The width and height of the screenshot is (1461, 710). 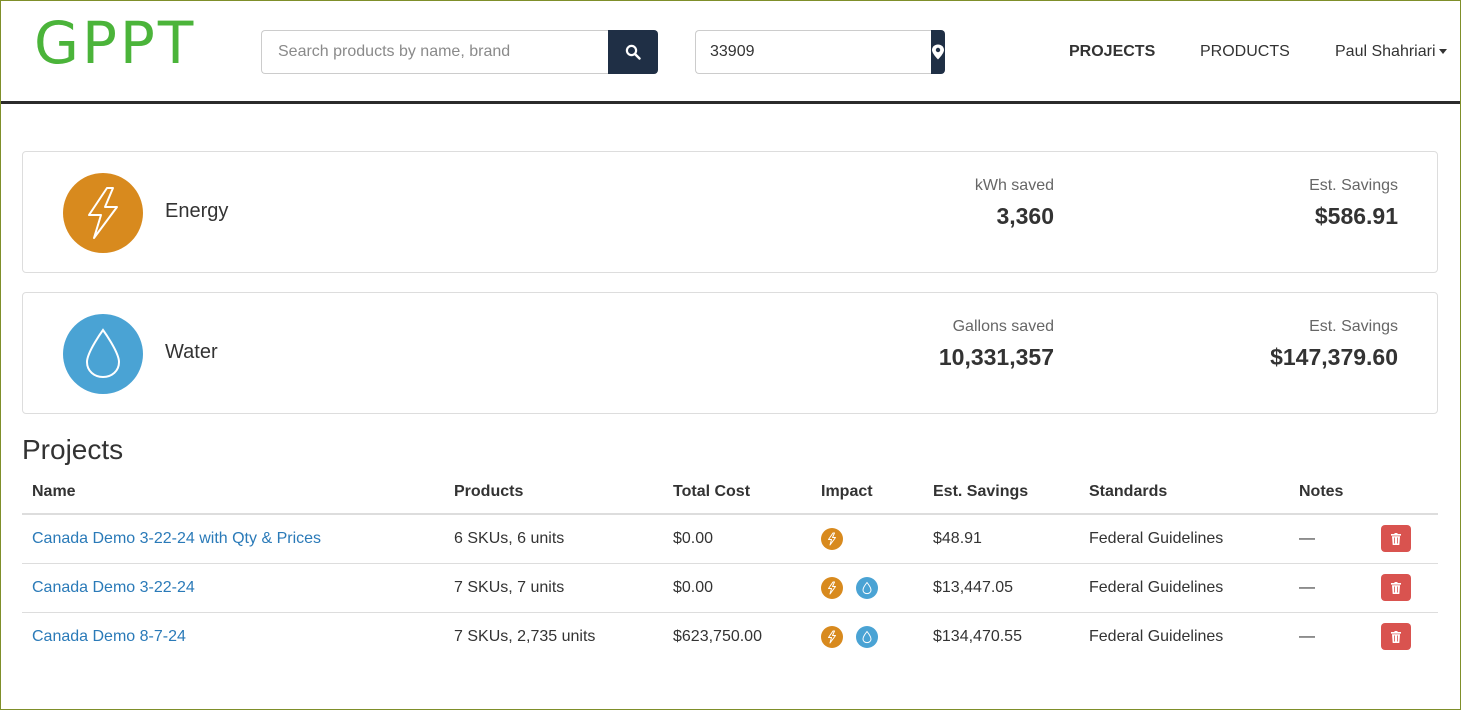 I want to click on column-header, so click(x=1404, y=492).